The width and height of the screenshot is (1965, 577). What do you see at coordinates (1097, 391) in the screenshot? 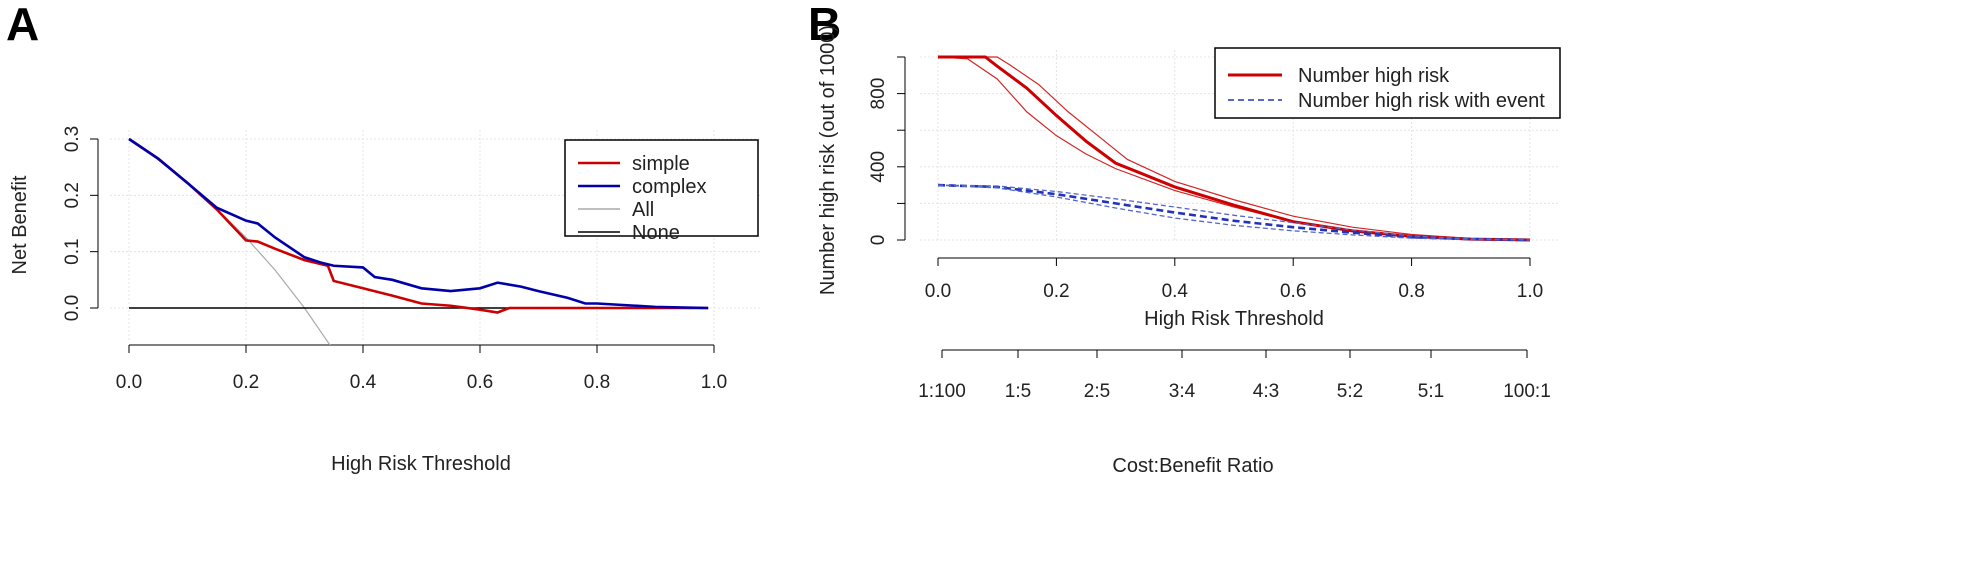
I see `b-x2-tick-label: 2:5` at bounding box center [1097, 391].